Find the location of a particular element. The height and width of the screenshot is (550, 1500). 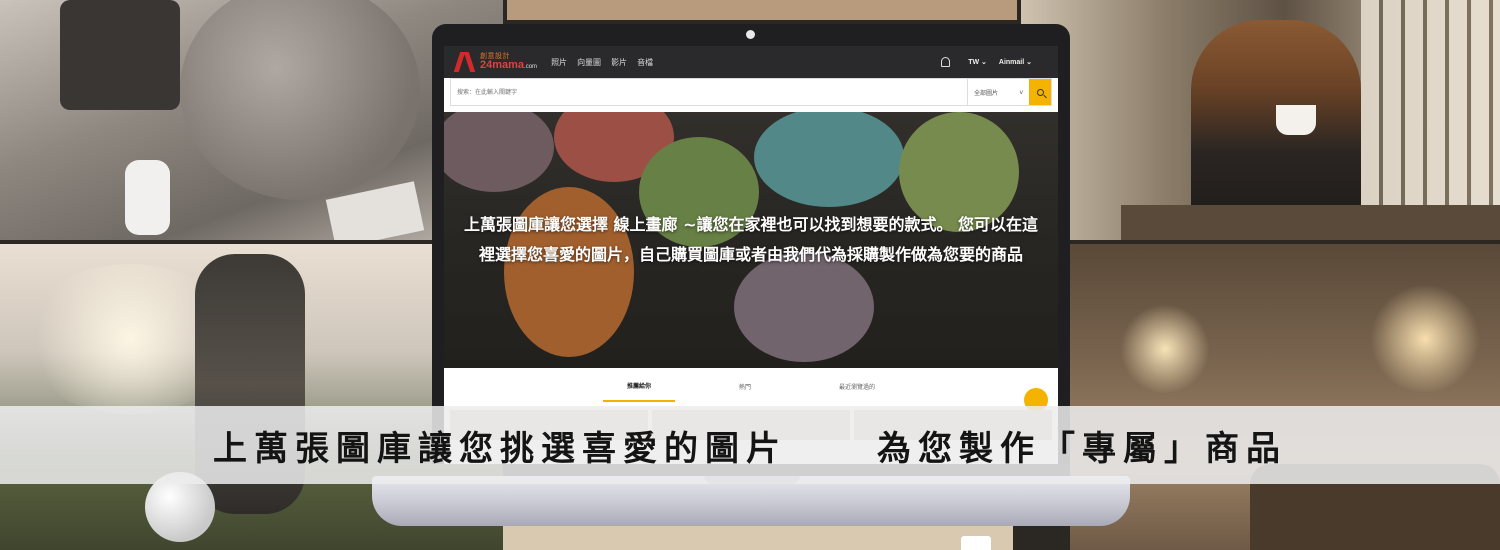

nav-link-photos: 照片 is located at coordinates (559, 62).